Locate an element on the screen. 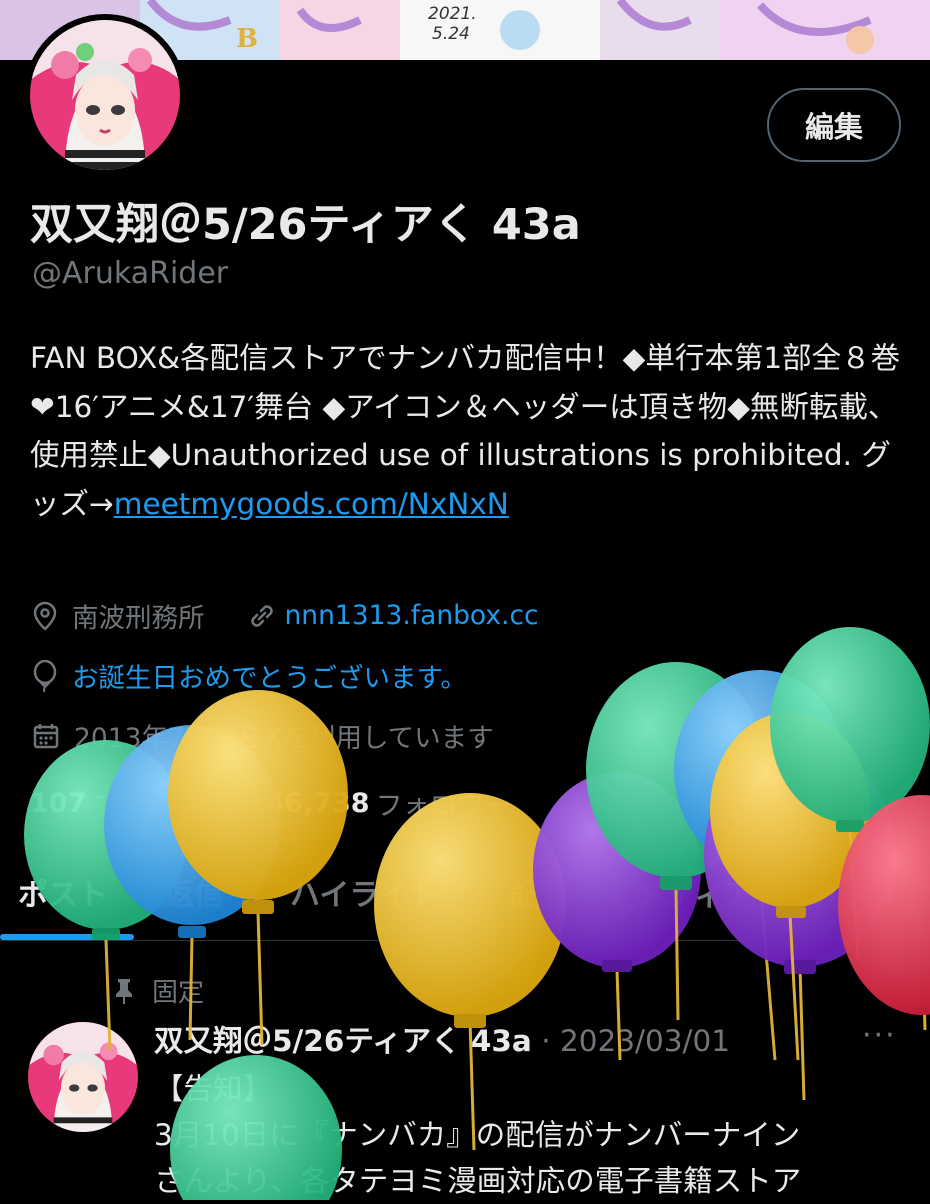 The width and height of the screenshot is (930, 1204). tab-replies: 返信 is located at coordinates (194, 892).